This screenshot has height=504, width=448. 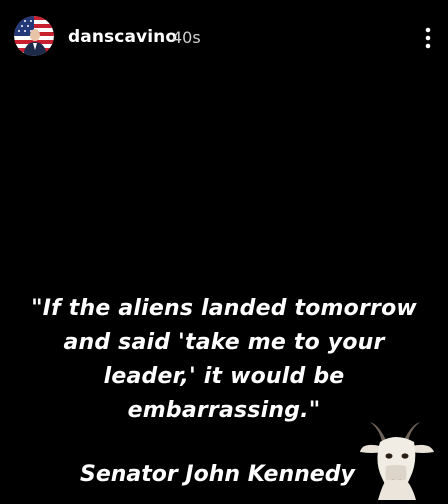 What do you see at coordinates (186, 37) in the screenshot?
I see `story-timestamp: 40s` at bounding box center [186, 37].